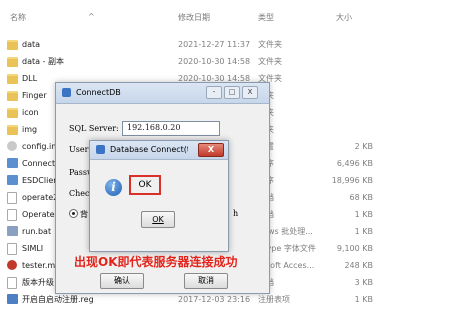 The width and height of the screenshot is (457, 322). I want to click on file-size: 68 KB, so click(361, 197).